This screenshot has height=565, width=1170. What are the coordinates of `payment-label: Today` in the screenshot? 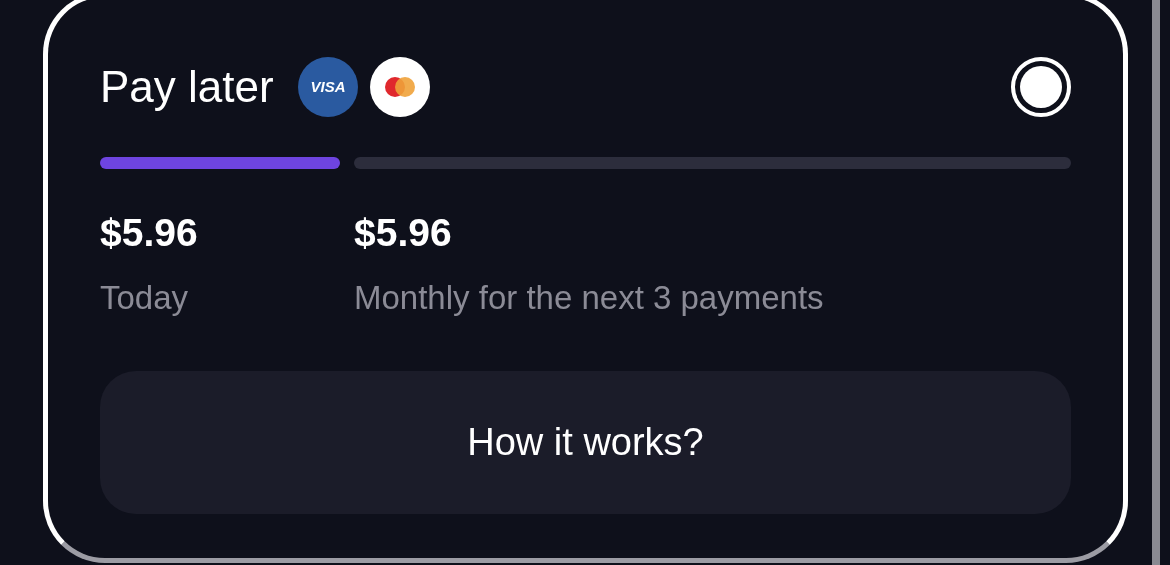 It's located at (144, 298).